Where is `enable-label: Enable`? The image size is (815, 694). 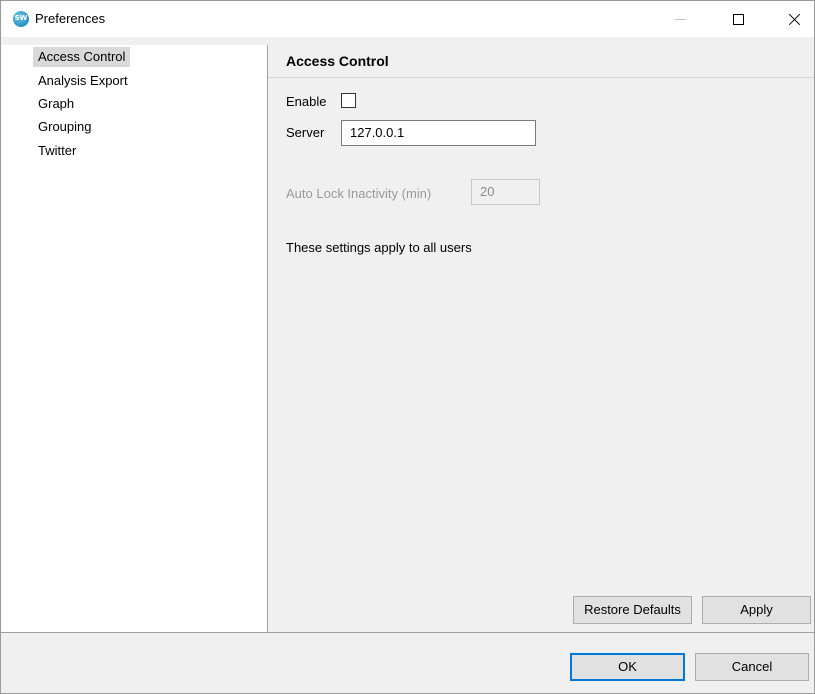 enable-label: Enable is located at coordinates (306, 101).